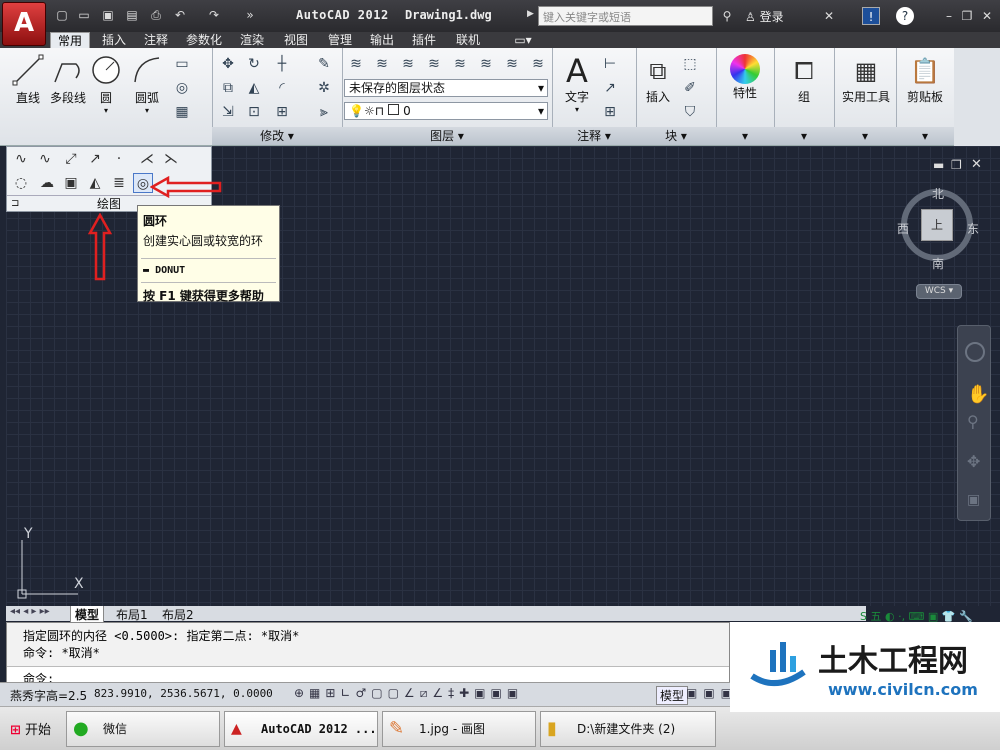 The height and width of the screenshot is (750, 1000). What do you see at coordinates (829, 16) in the screenshot?
I see `exchange-icon: ✕` at bounding box center [829, 16].